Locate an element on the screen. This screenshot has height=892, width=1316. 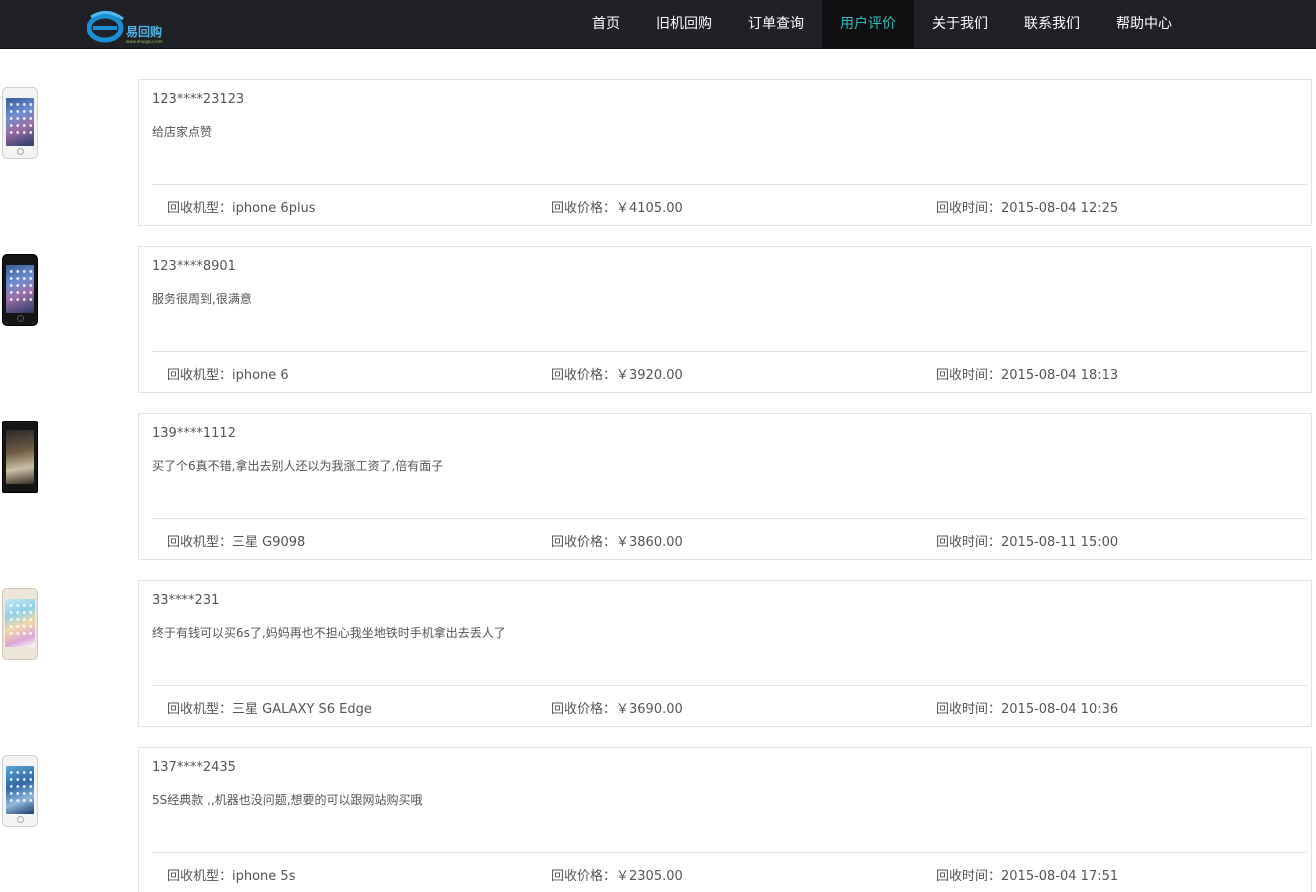
review-user: 137****2435 is located at coordinates (194, 767).